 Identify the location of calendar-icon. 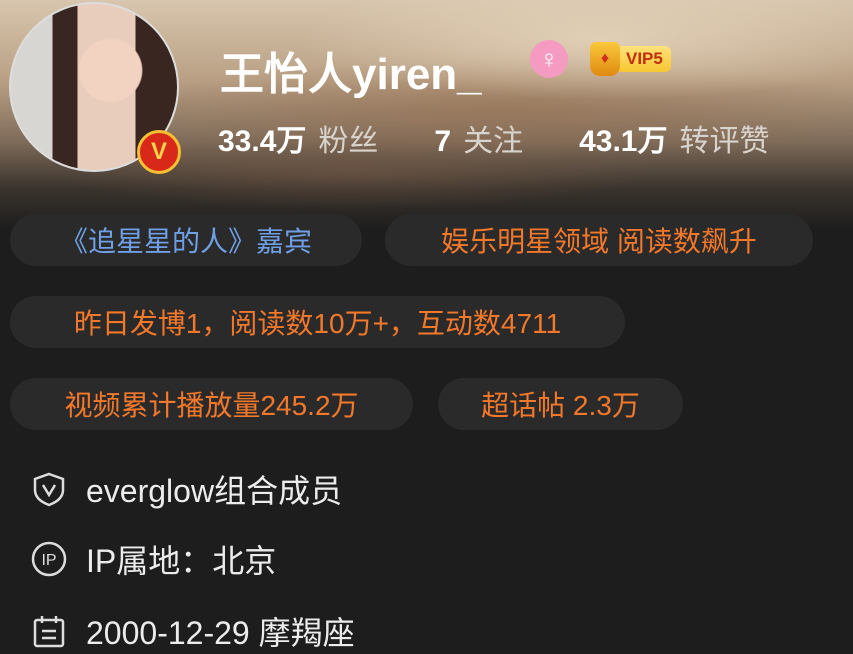
(49, 632).